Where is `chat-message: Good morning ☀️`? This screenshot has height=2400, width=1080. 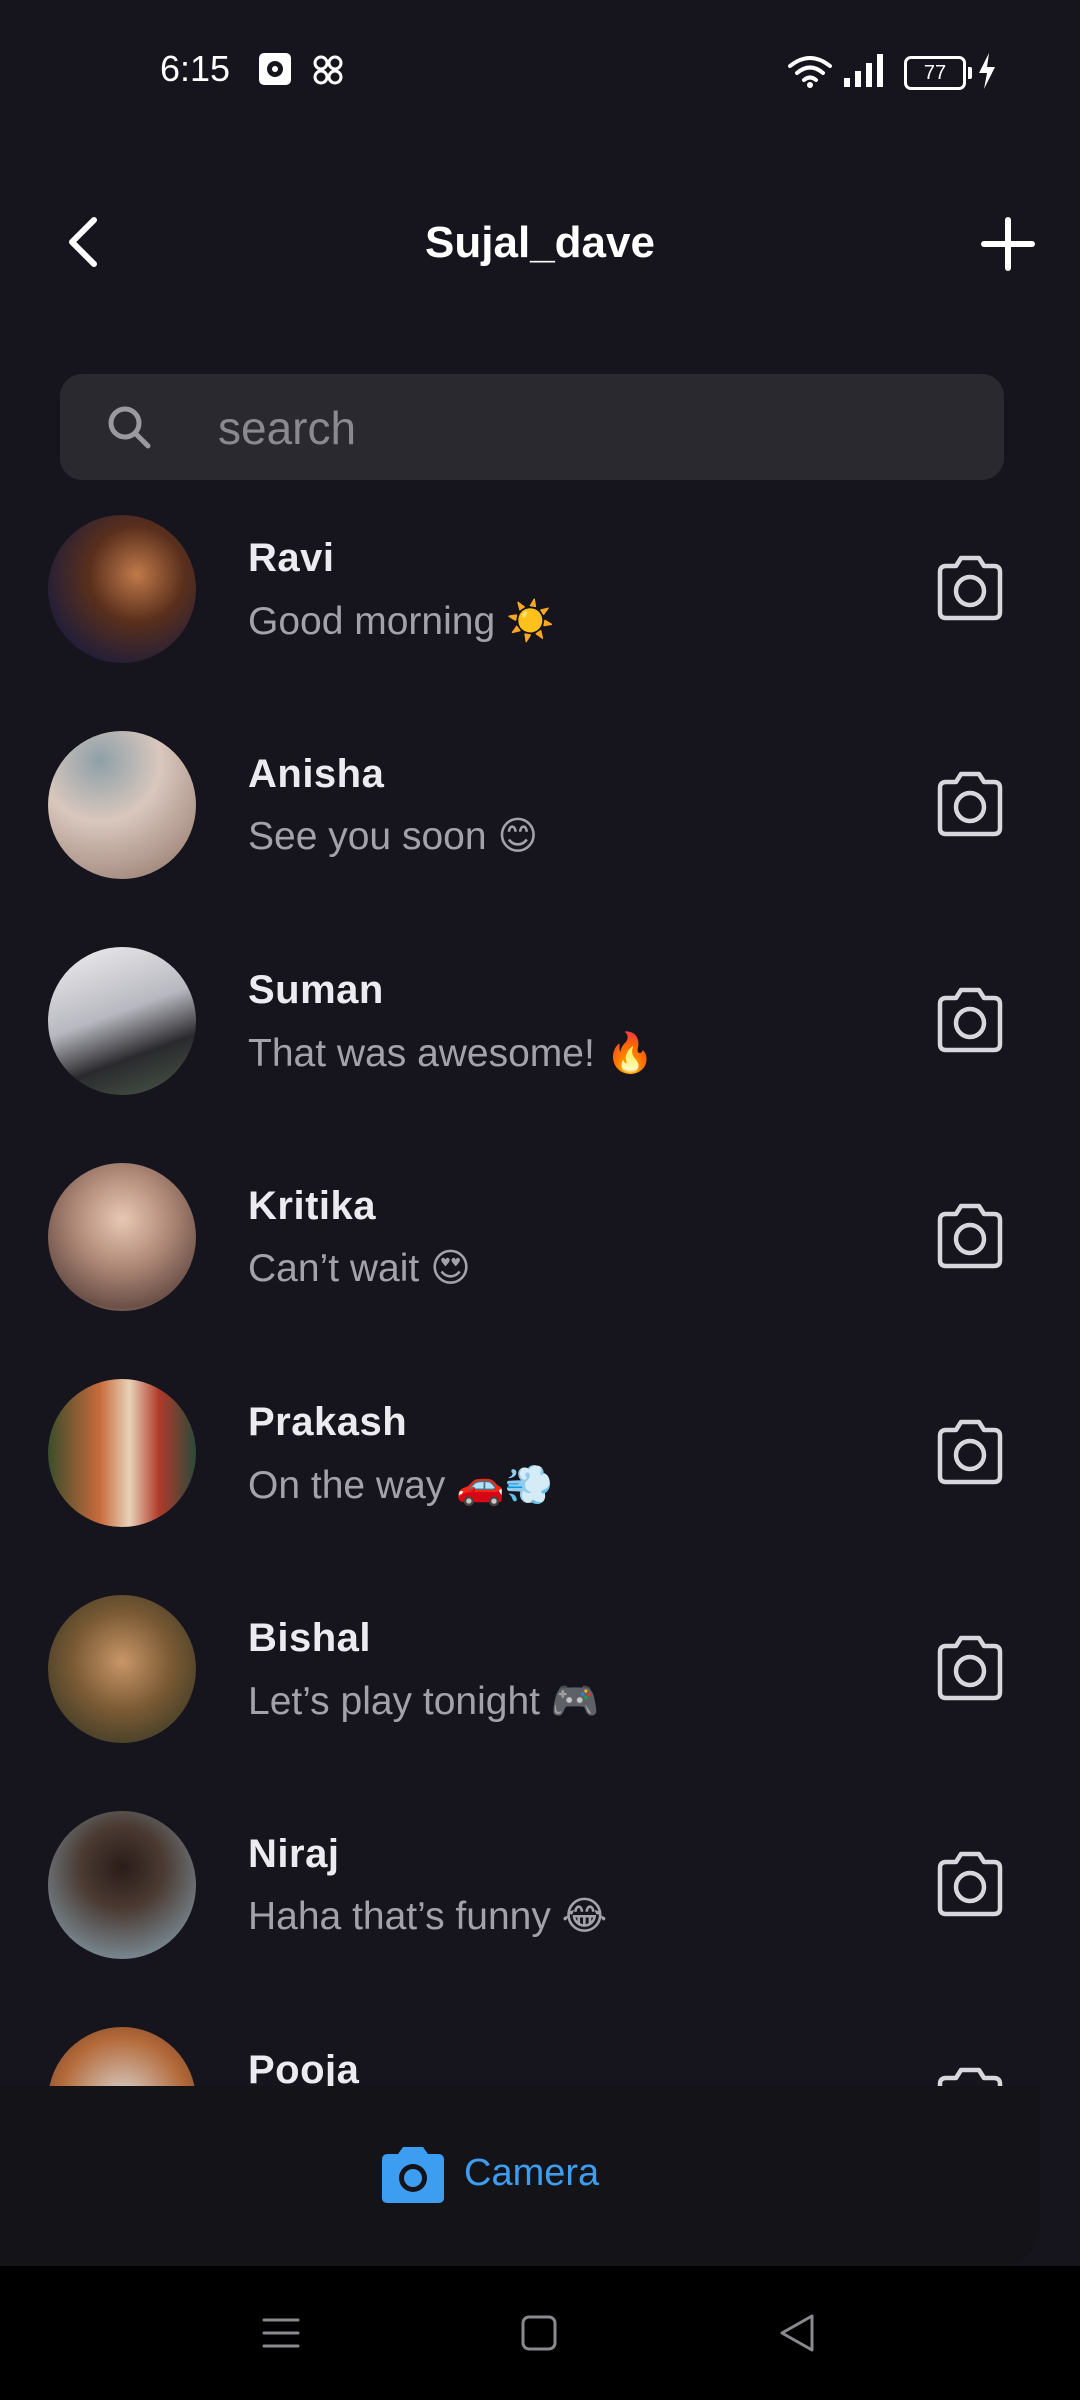 chat-message: Good morning ☀️ is located at coordinates (401, 621).